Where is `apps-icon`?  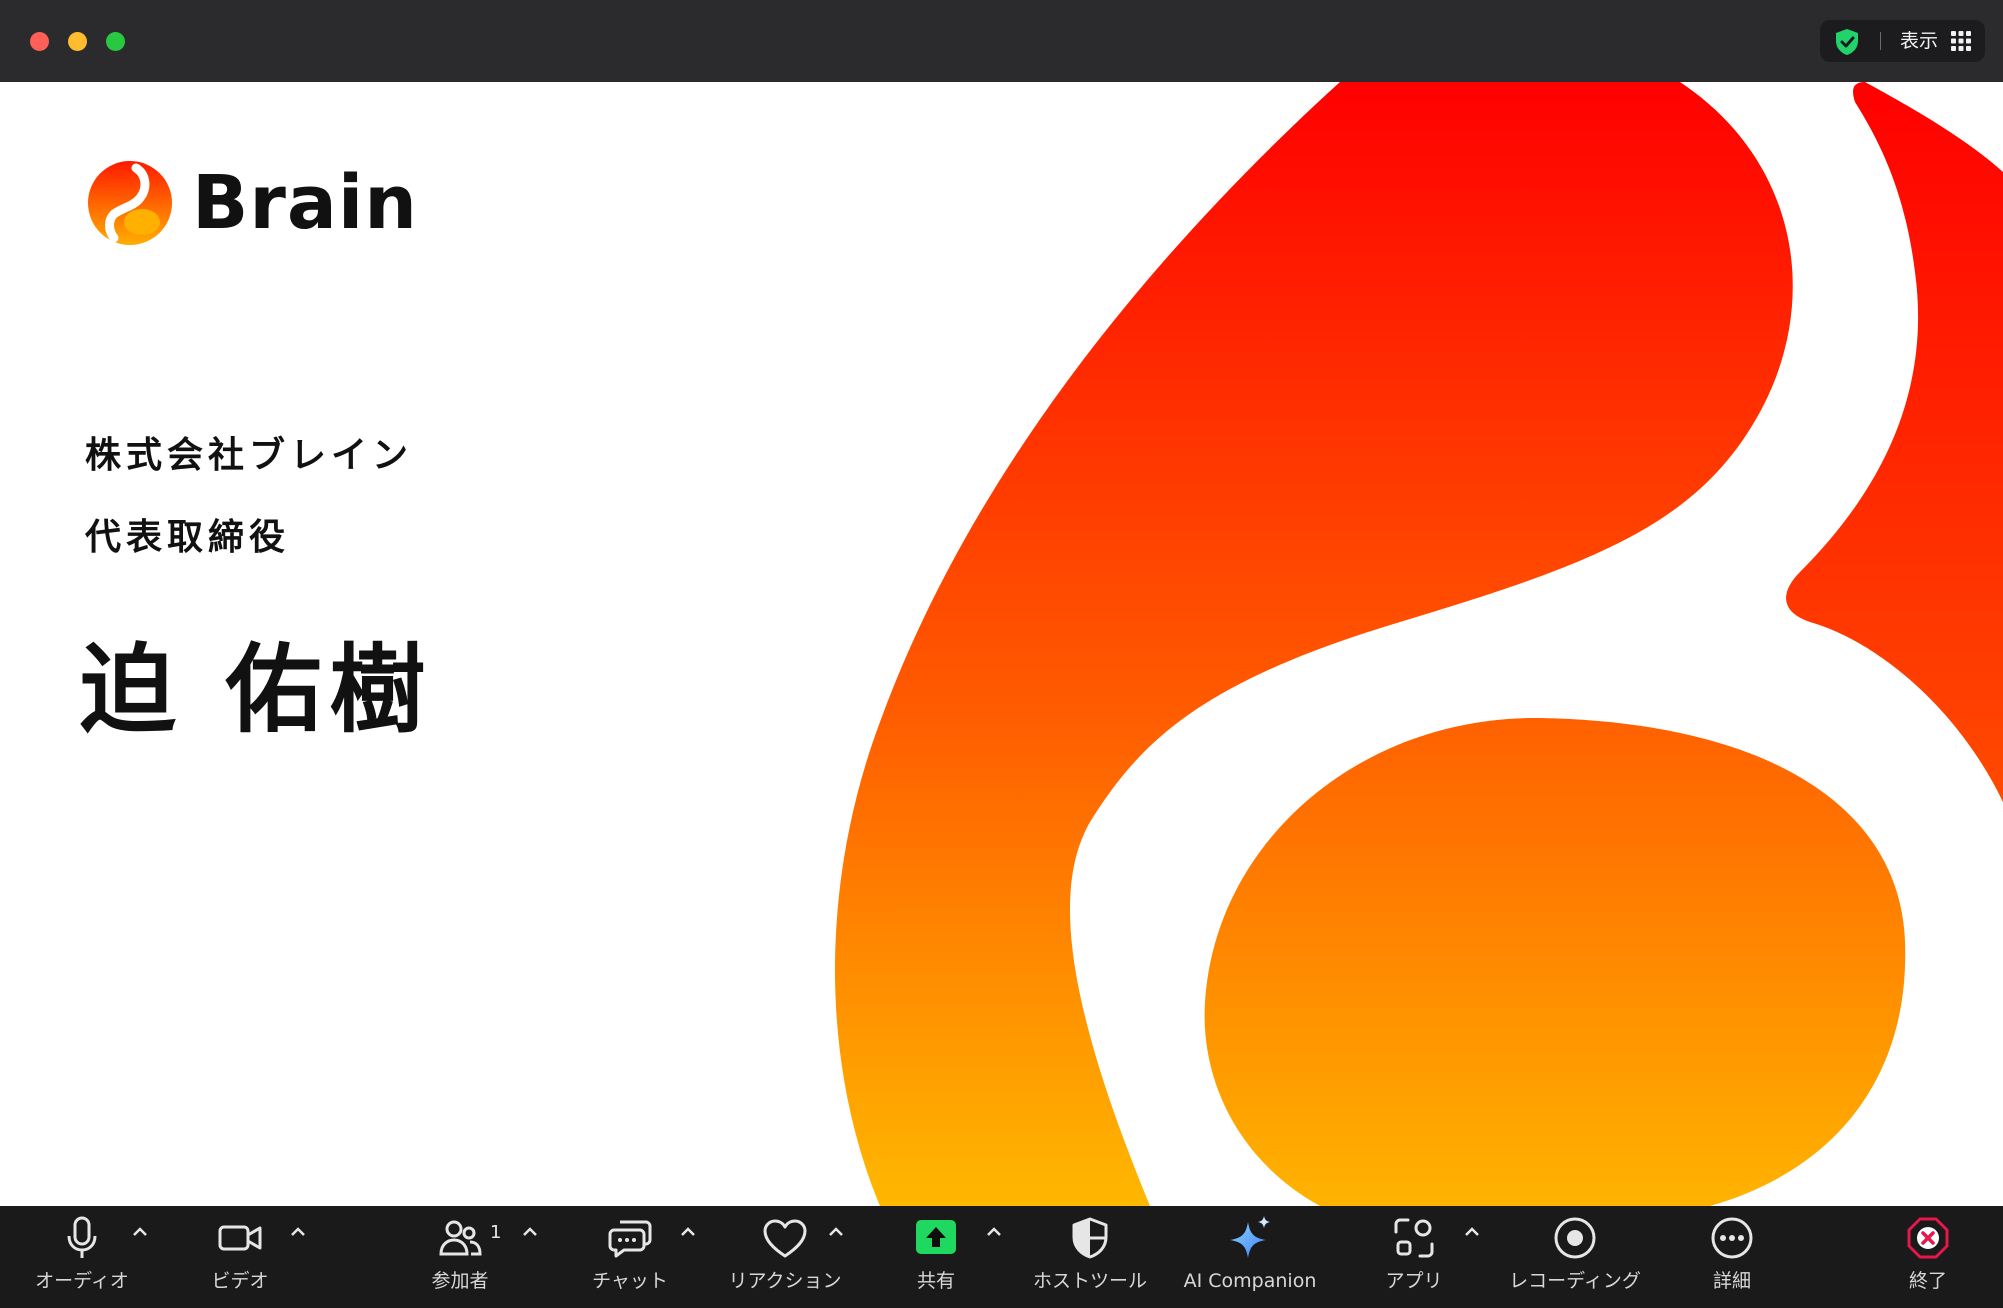
apps-icon is located at coordinates (1414, 1238).